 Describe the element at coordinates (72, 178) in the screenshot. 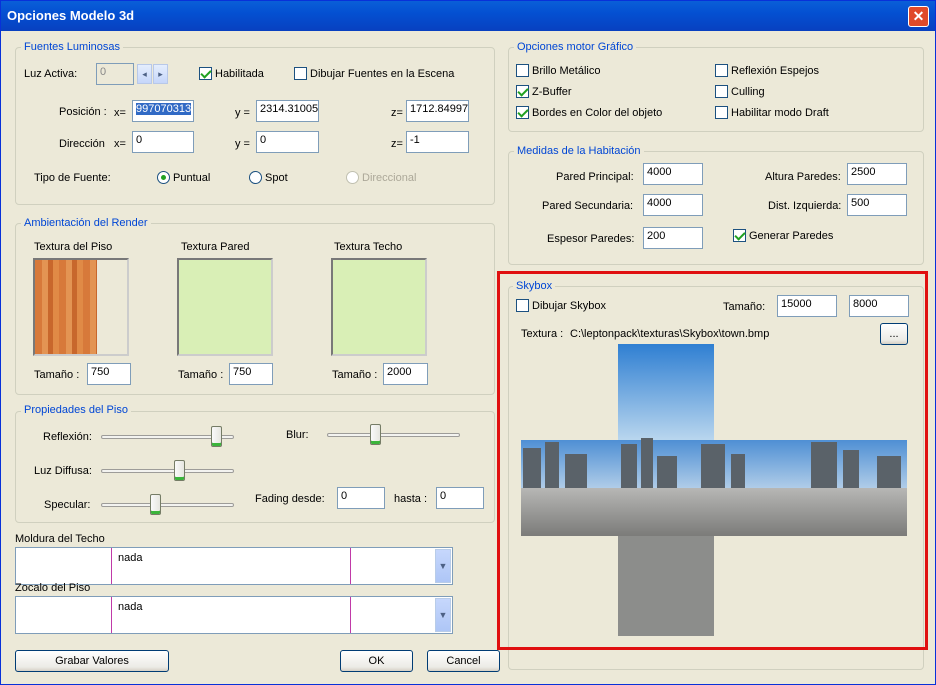

I see `tipo-fuente-label: Tipo de Fuente:` at that location.